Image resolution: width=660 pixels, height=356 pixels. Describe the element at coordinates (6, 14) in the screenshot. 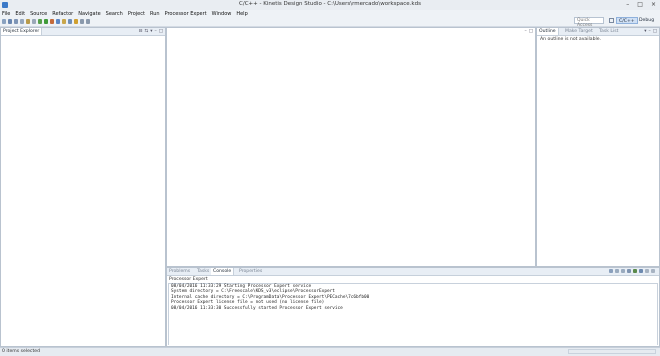

I see `menu-file: File` at that location.